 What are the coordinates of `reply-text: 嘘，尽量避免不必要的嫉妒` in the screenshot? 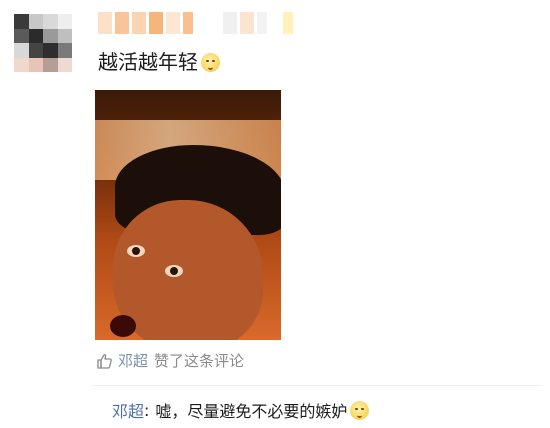 It's located at (251, 411).